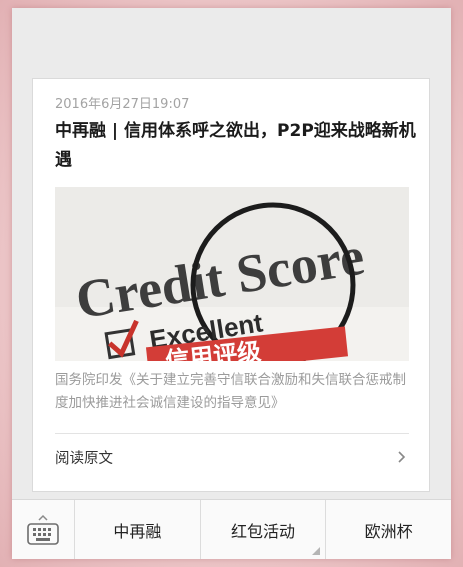 The width and height of the screenshot is (463, 567). I want to click on divider, so click(232, 433).